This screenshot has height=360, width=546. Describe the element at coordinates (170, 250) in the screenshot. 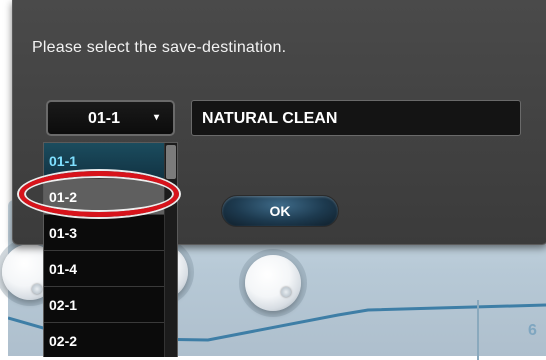

I see `dropdown-scrollbar` at that location.